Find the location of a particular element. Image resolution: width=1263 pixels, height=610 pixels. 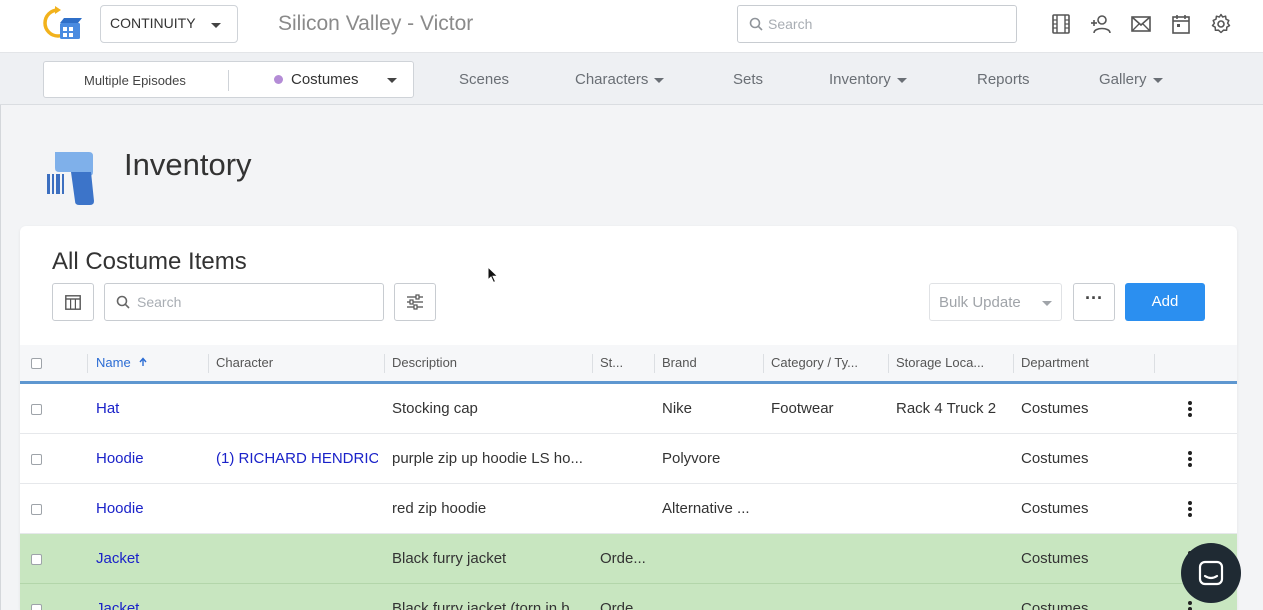

nav-gallery-label: Gallery is located at coordinates (1123, 79).